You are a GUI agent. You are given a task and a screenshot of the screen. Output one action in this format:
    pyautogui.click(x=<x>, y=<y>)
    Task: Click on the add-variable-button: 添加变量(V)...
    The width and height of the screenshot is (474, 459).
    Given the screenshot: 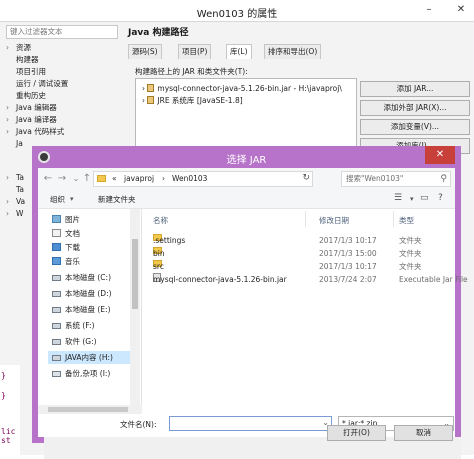 What is the action you would take?
    pyautogui.click(x=415, y=127)
    